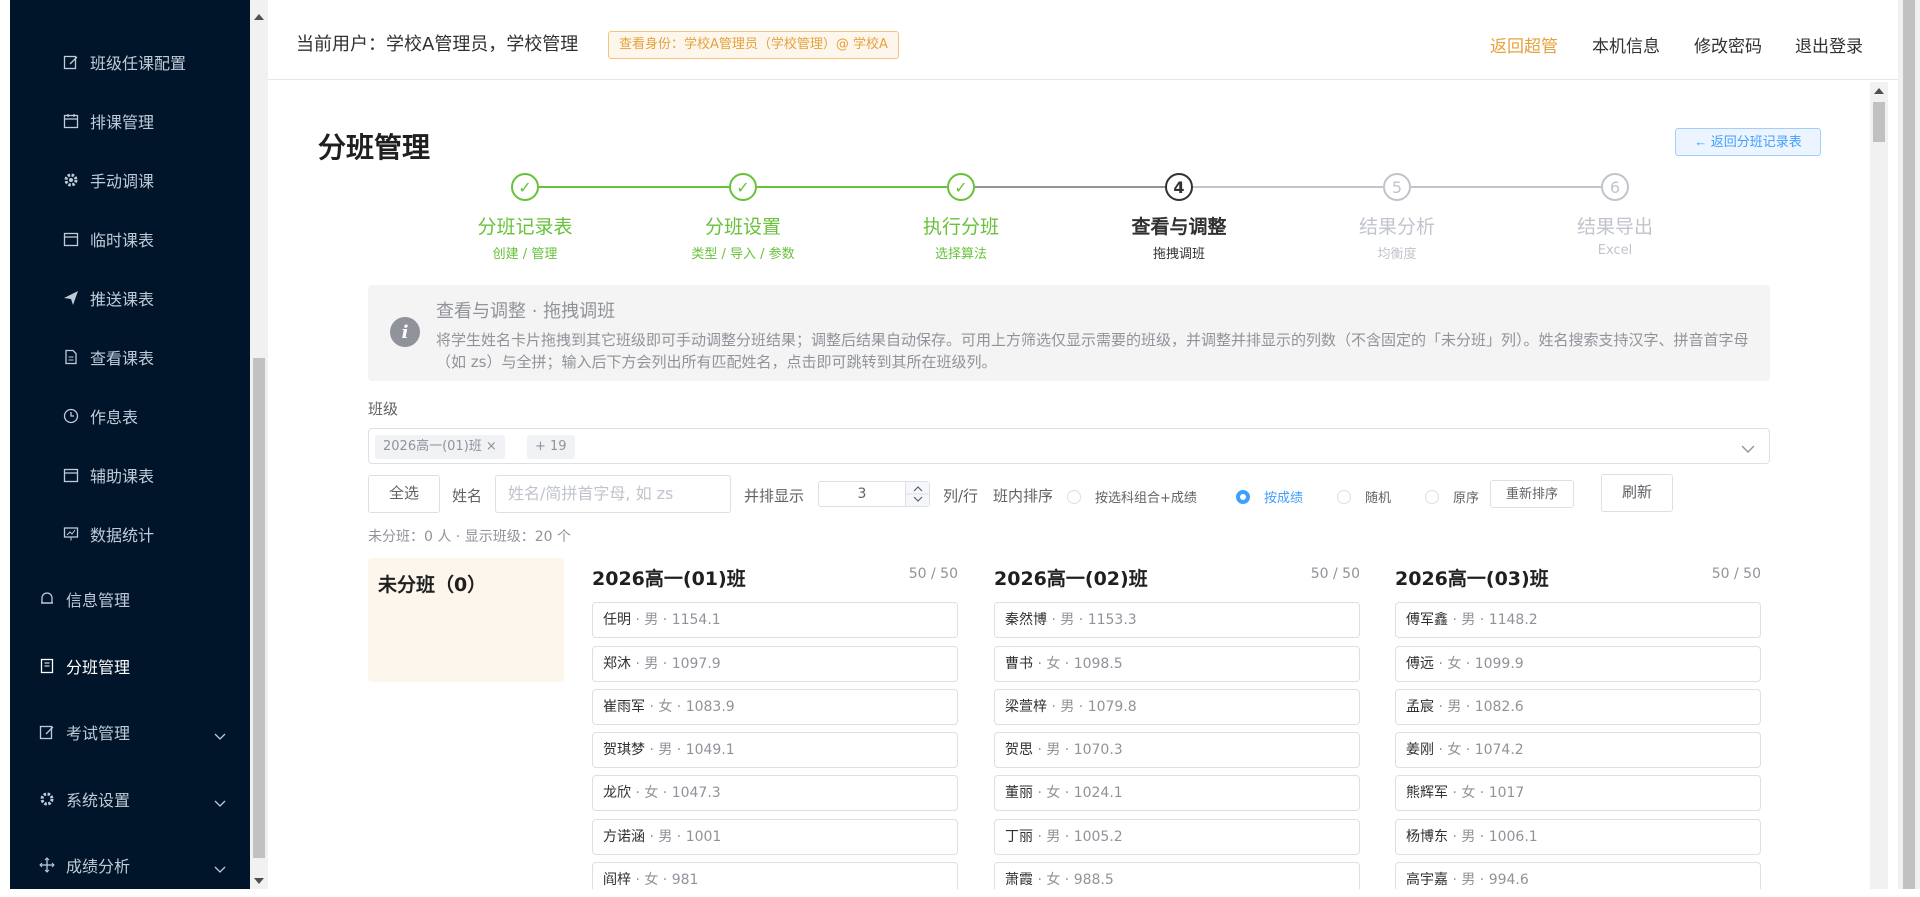  I want to click on student-card: 任明 · 男 · 1154.1, so click(775, 620).